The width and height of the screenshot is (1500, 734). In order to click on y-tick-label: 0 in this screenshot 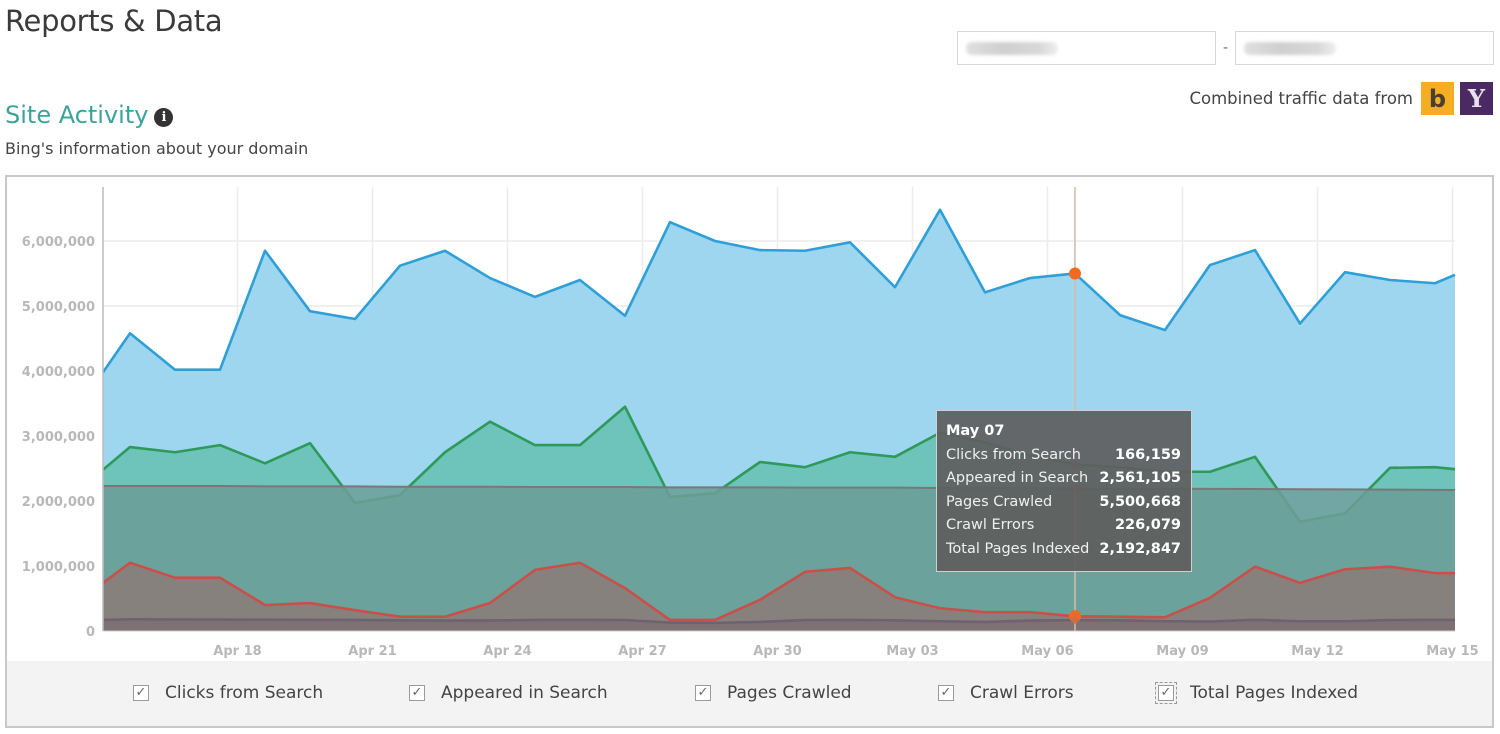, I will do `click(90, 632)`.